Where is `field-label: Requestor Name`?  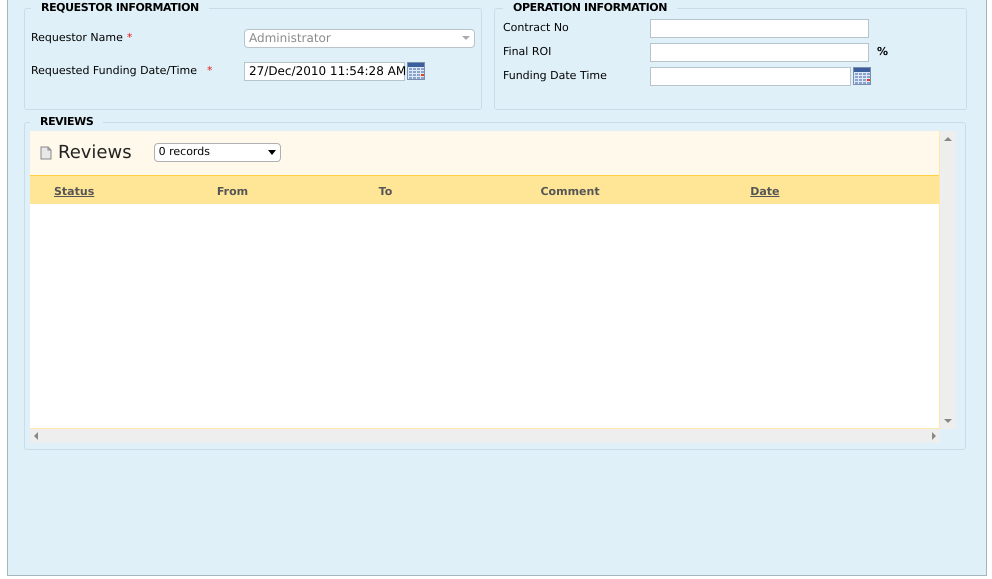
field-label: Requestor Name is located at coordinates (77, 38).